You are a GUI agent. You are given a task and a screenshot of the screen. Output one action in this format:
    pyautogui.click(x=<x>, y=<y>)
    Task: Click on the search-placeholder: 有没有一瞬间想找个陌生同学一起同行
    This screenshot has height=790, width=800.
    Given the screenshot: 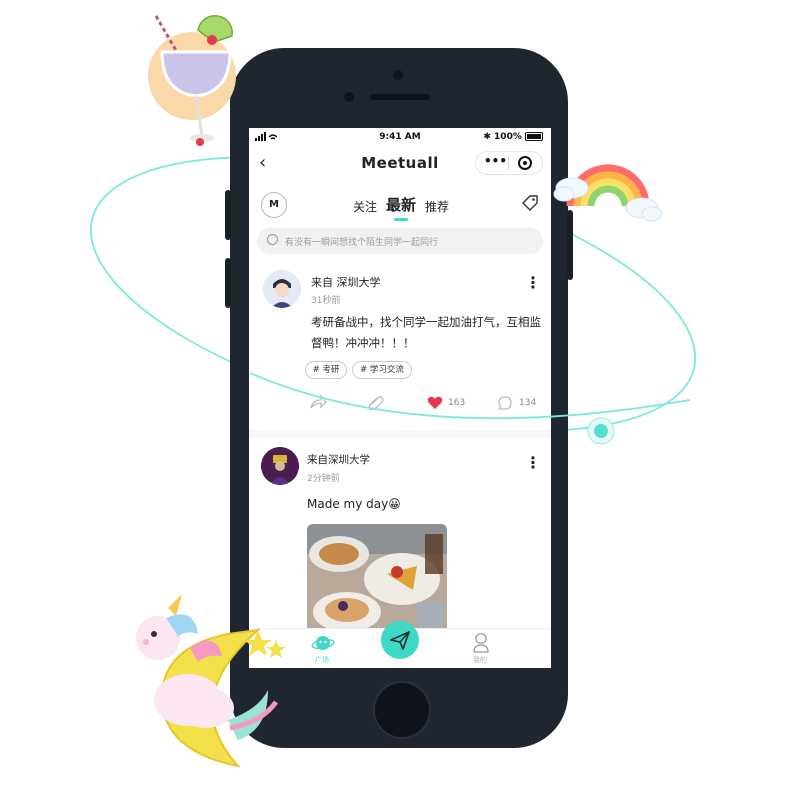 What is the action you would take?
    pyautogui.click(x=362, y=243)
    